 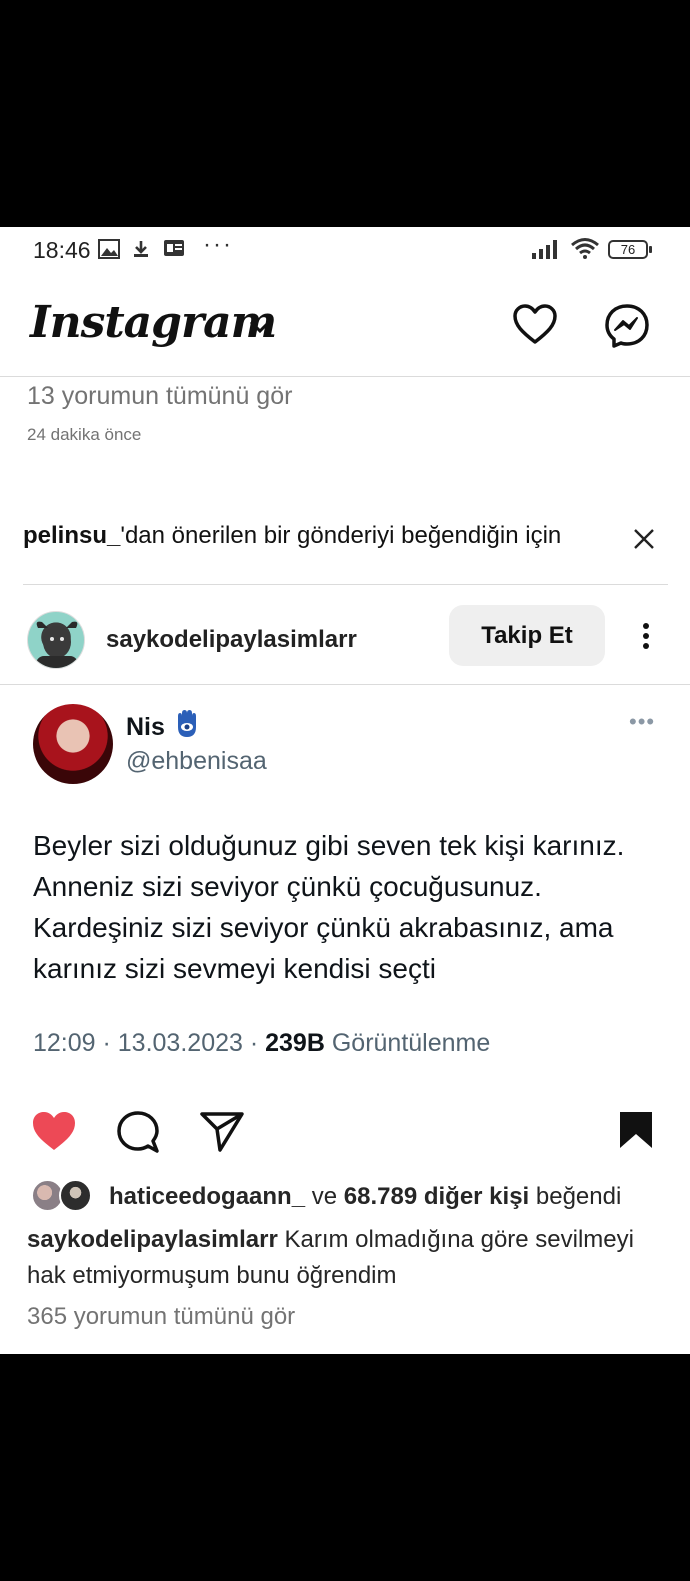 I want to click on tweet-timestamp: 12:09 · 13.03.2023 ·, so click(x=149, y=1043).